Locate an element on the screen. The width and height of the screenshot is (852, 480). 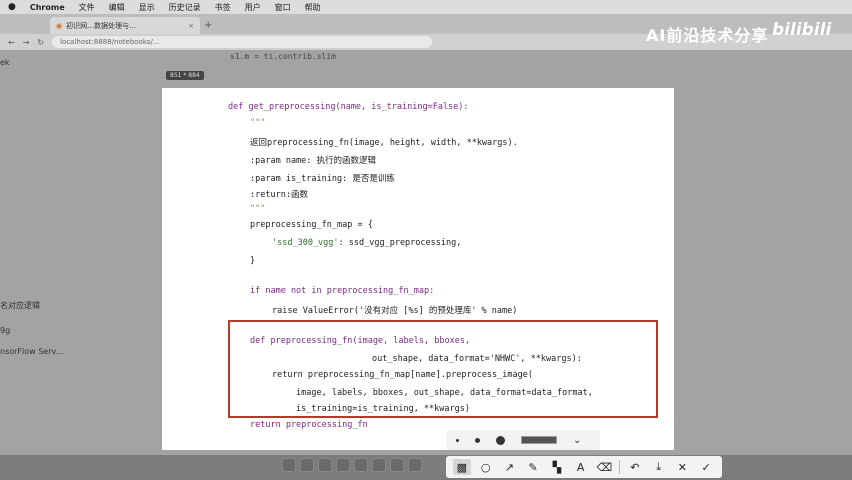
side-line-1: 名对应逻辑 is located at coordinates (20, 305).